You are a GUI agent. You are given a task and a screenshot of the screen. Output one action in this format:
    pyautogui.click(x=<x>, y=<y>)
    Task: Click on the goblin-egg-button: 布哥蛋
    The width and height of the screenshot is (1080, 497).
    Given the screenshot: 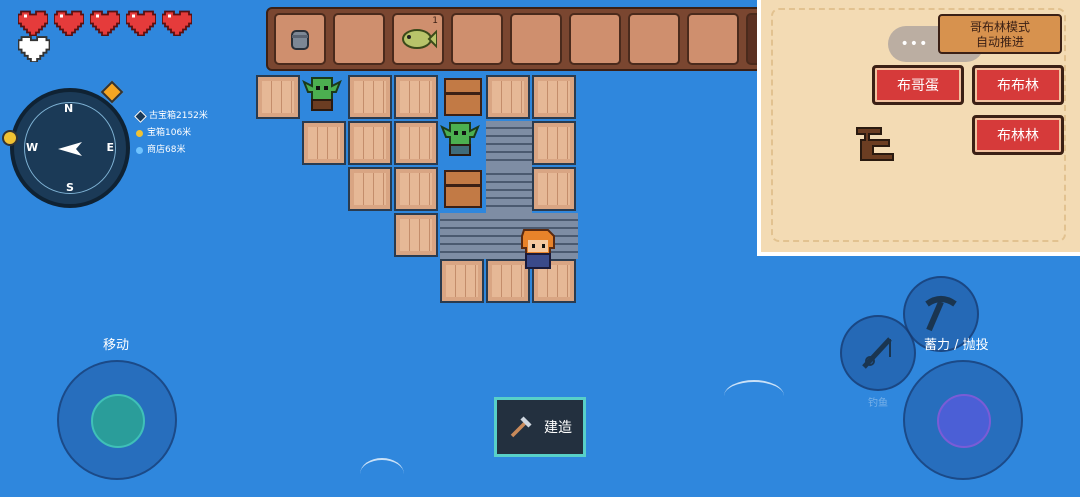 What is the action you would take?
    pyautogui.click(x=918, y=85)
    